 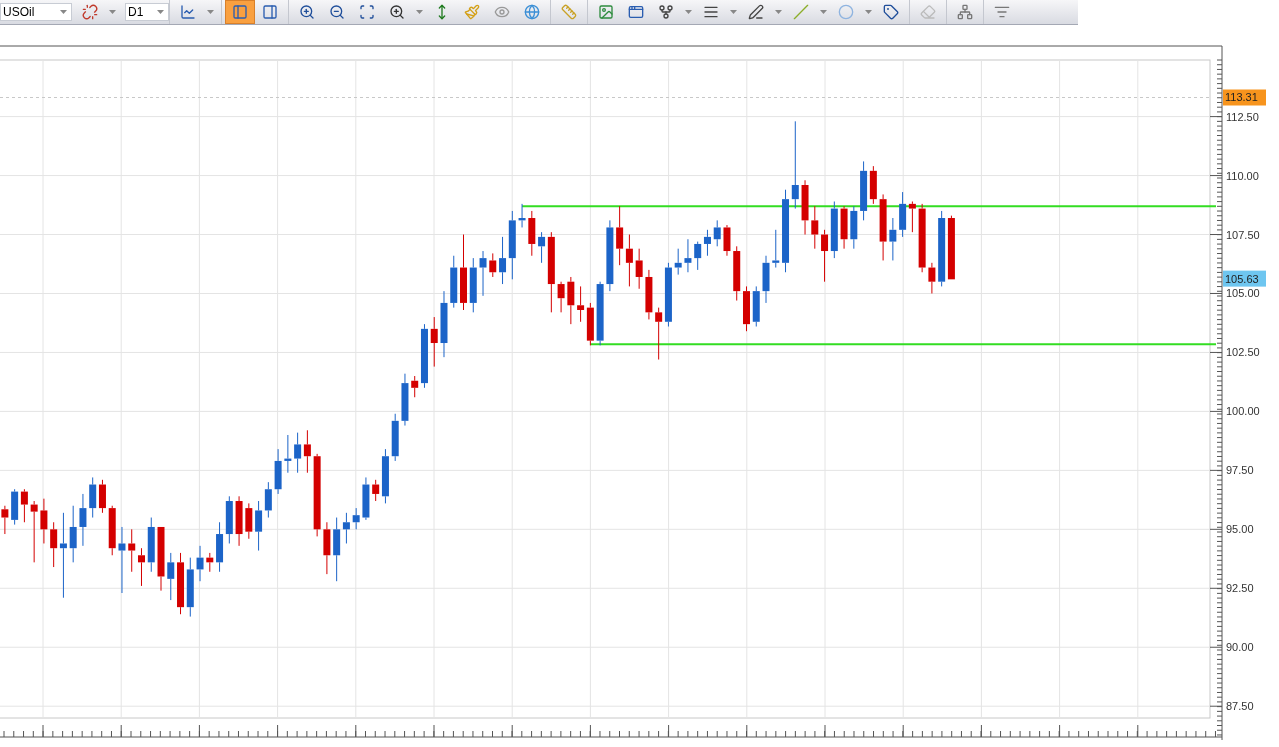 I want to click on pen-icon, so click(x=756, y=12).